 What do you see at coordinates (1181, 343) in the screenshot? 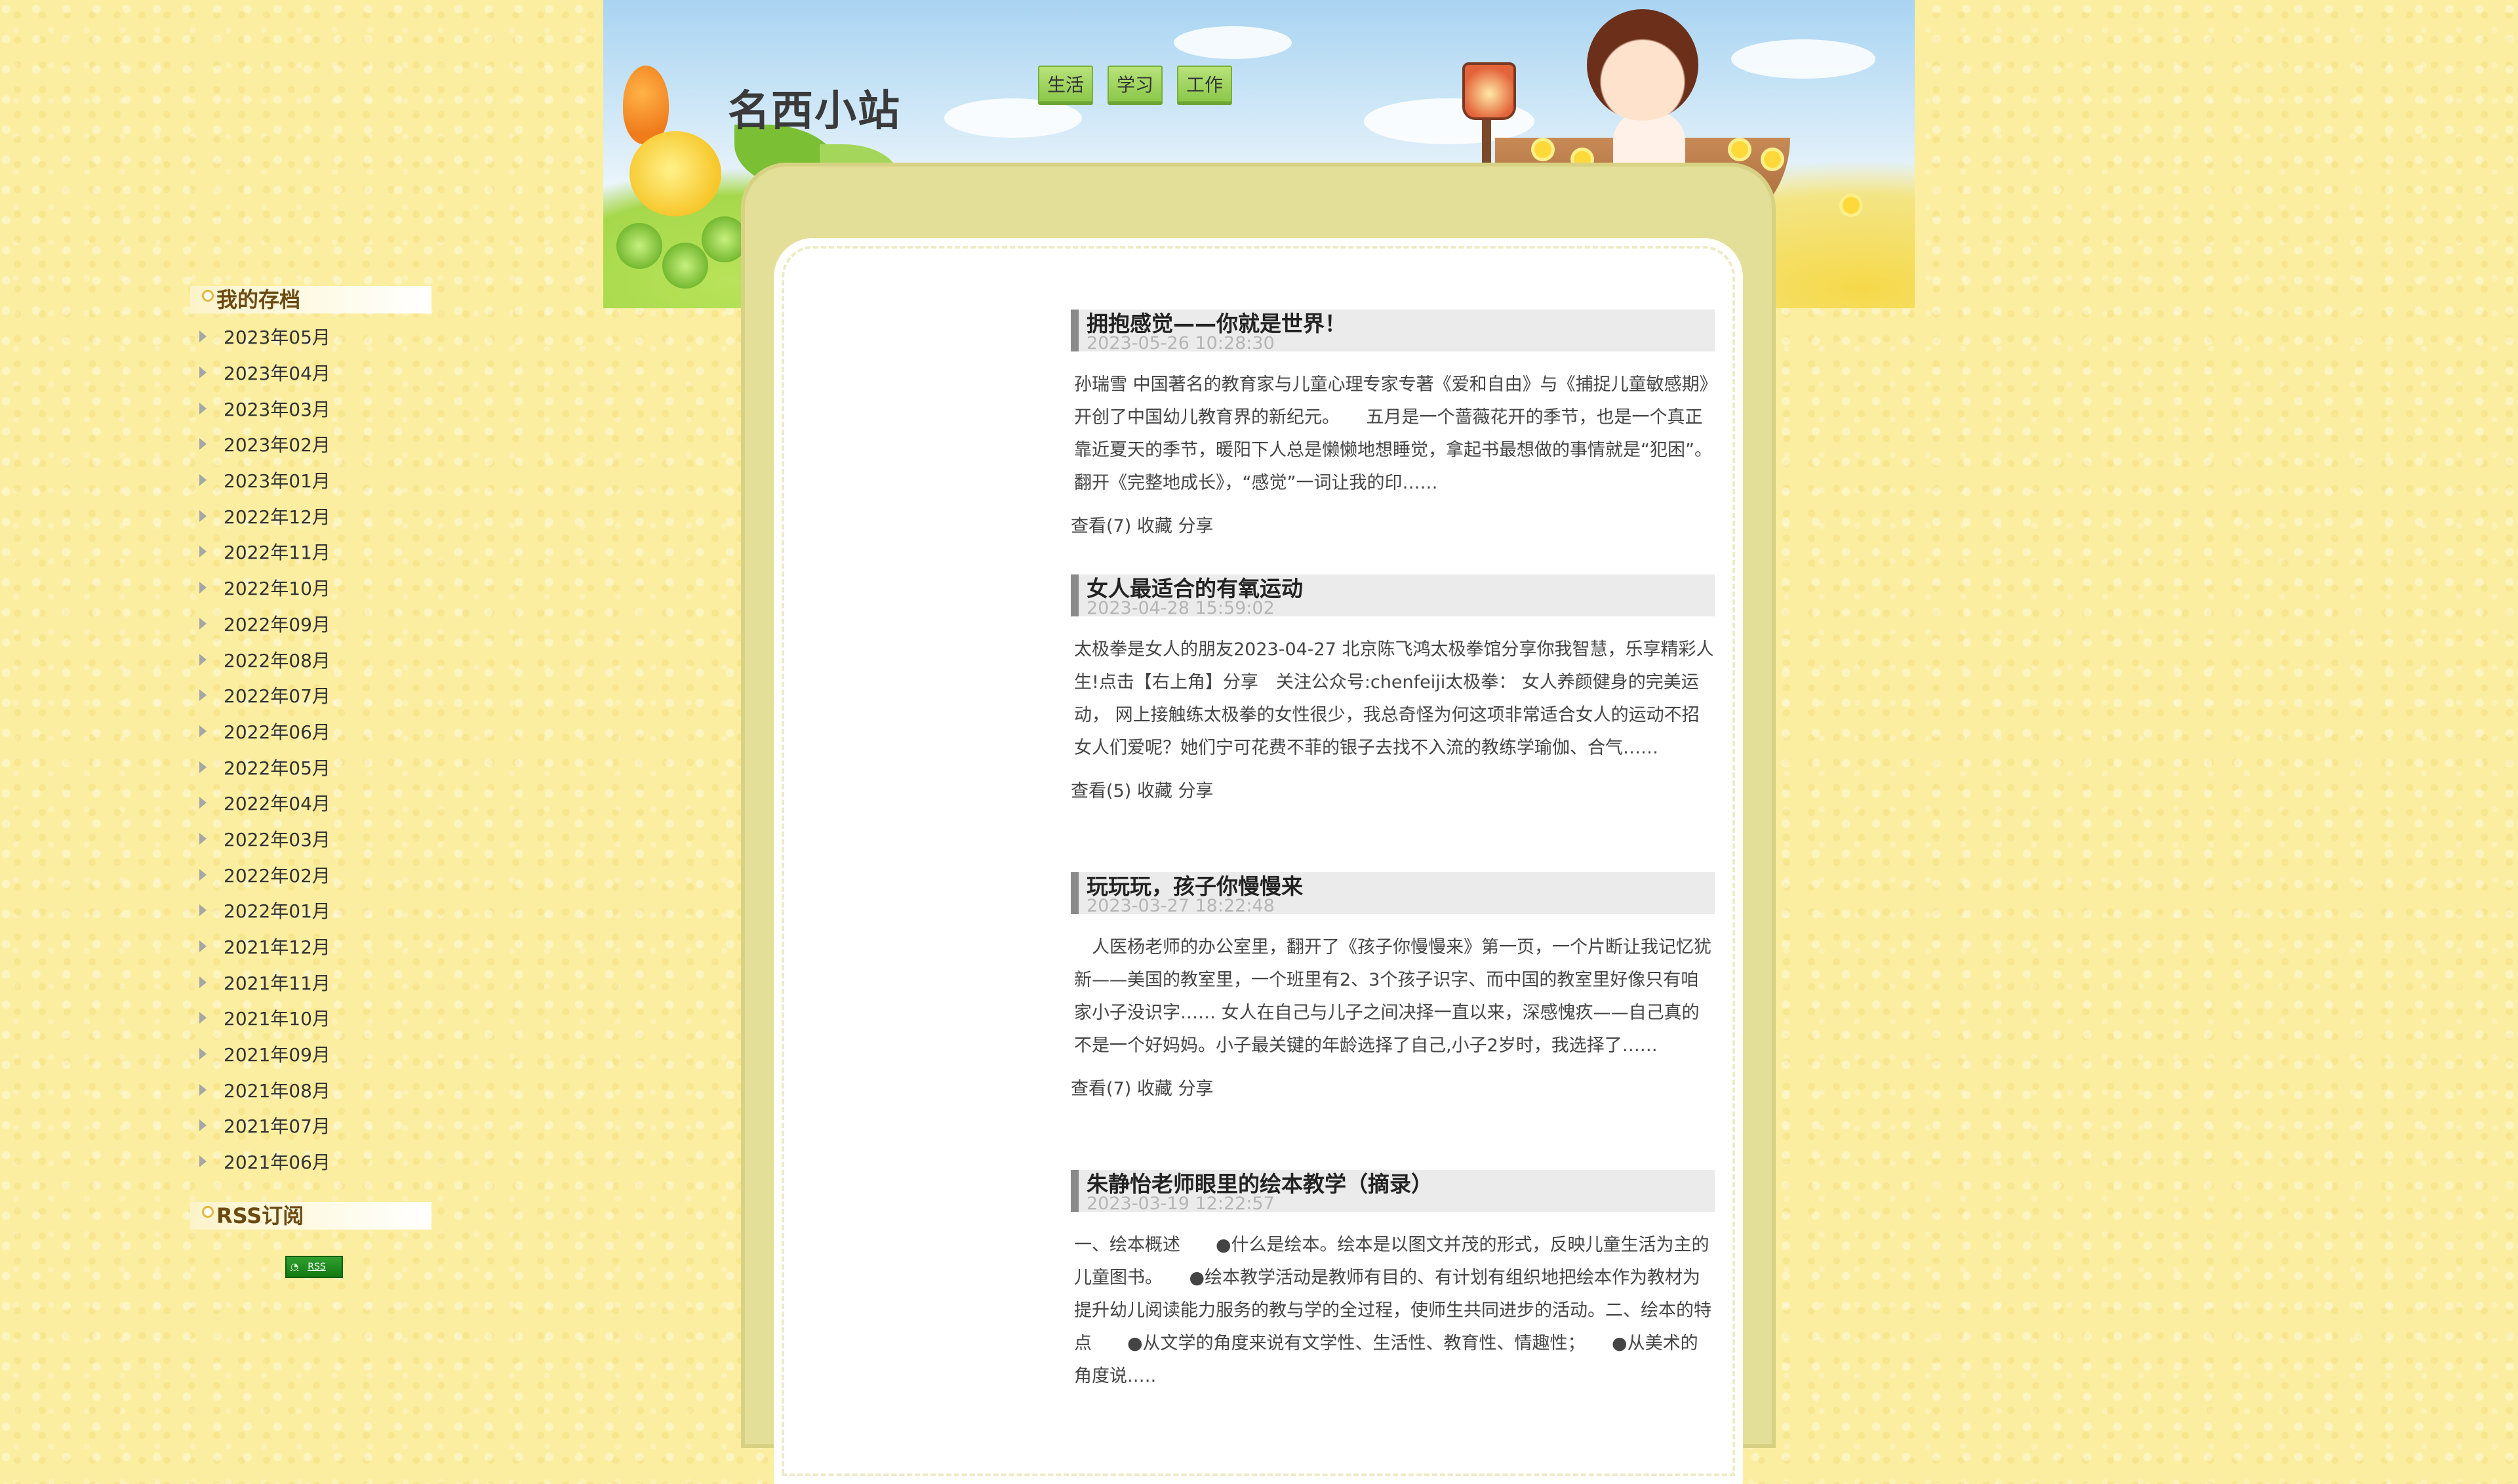
I see `post-date: 2023-05-26 10:28:30` at bounding box center [1181, 343].